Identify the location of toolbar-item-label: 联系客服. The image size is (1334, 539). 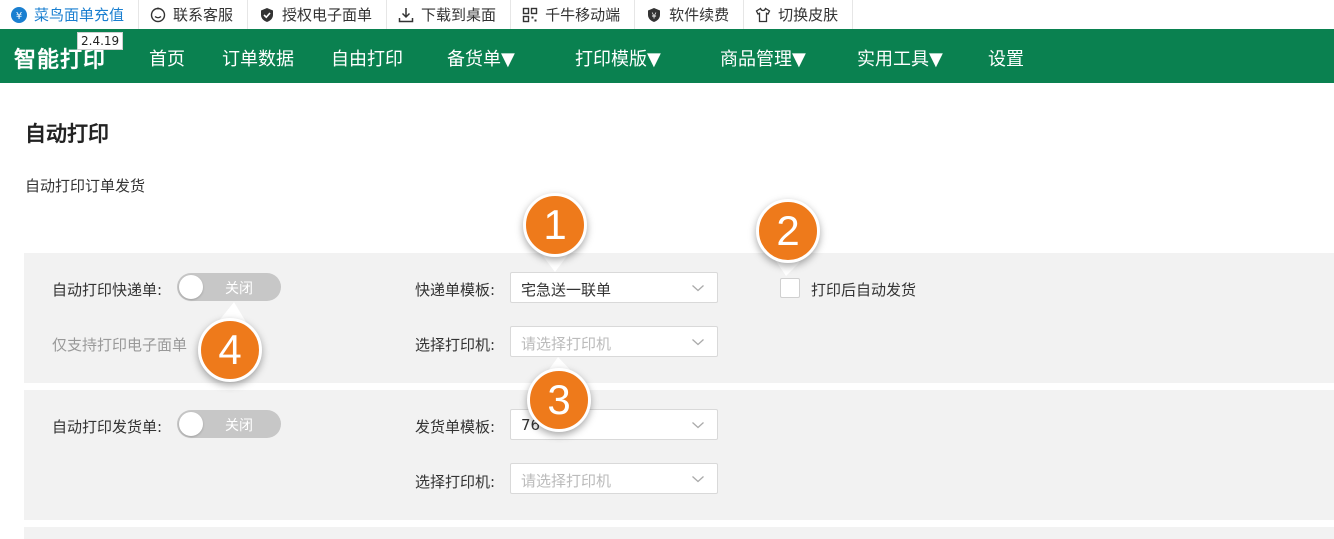
(203, 15).